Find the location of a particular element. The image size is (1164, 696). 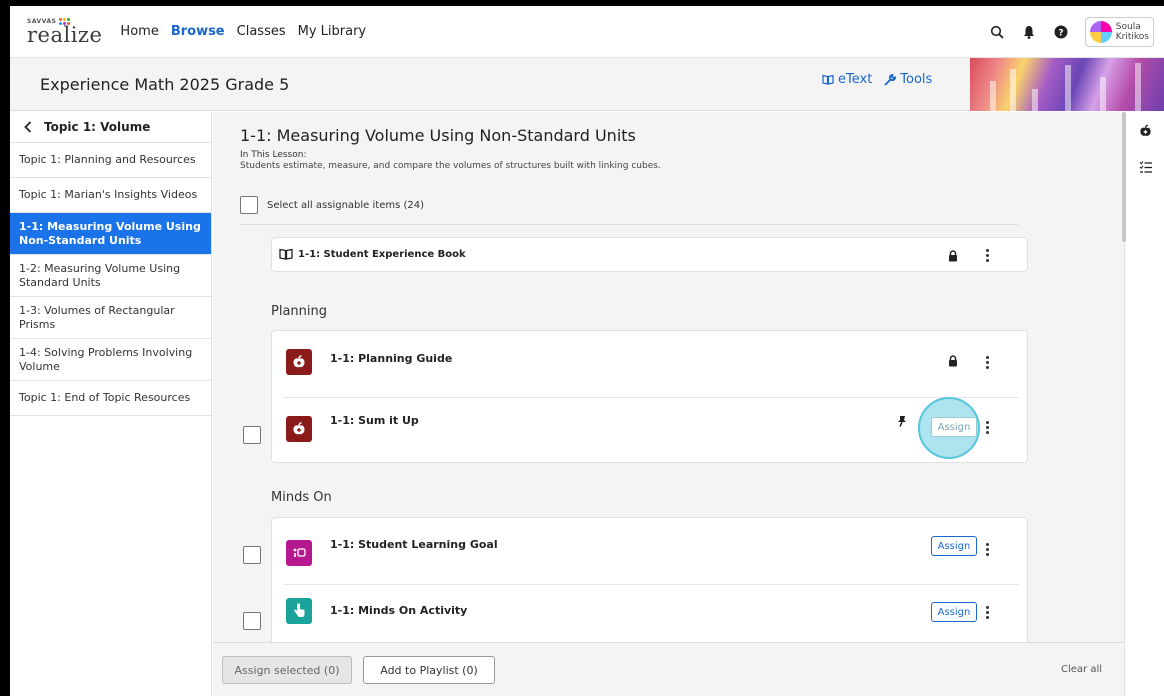

student-book-card: 1-1: Student Experience Book is located at coordinates (649, 254).